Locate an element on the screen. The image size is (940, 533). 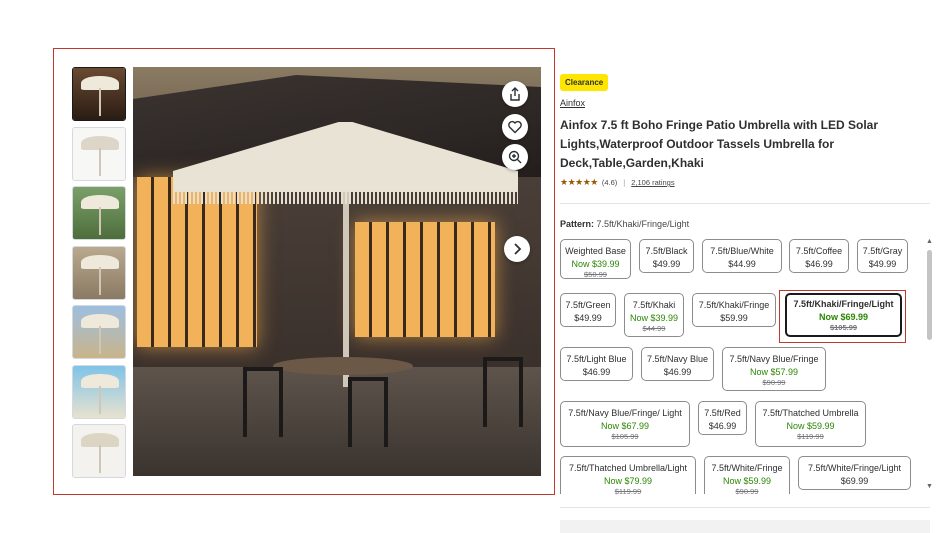
variant-name: 7.5ft/Light Blue is located at coordinates (596, 359).